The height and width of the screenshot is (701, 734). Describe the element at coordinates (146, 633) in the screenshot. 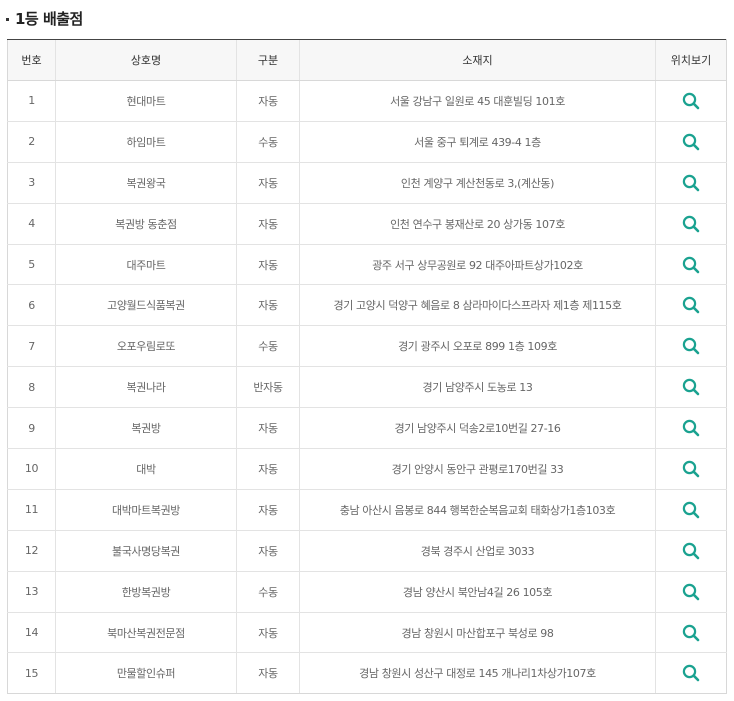

I see `cell-store-name: 북마산복권전문점` at that location.